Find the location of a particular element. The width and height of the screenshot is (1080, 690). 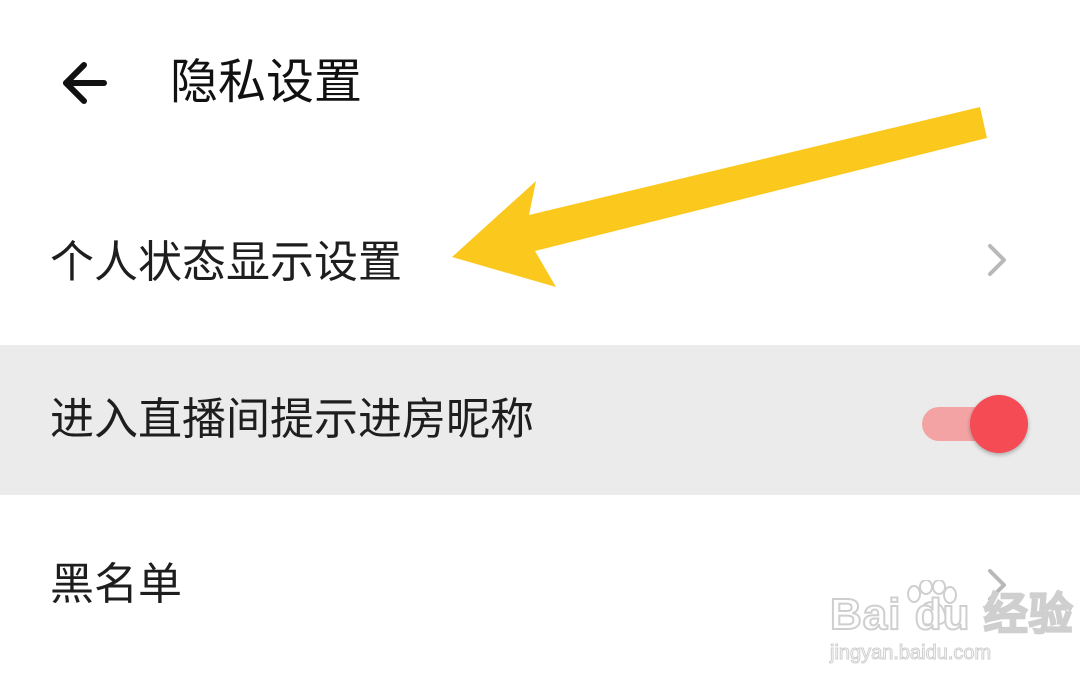

setting-label-entry-nickname: 进入直播间提示进房昵称 is located at coordinates (292, 419).